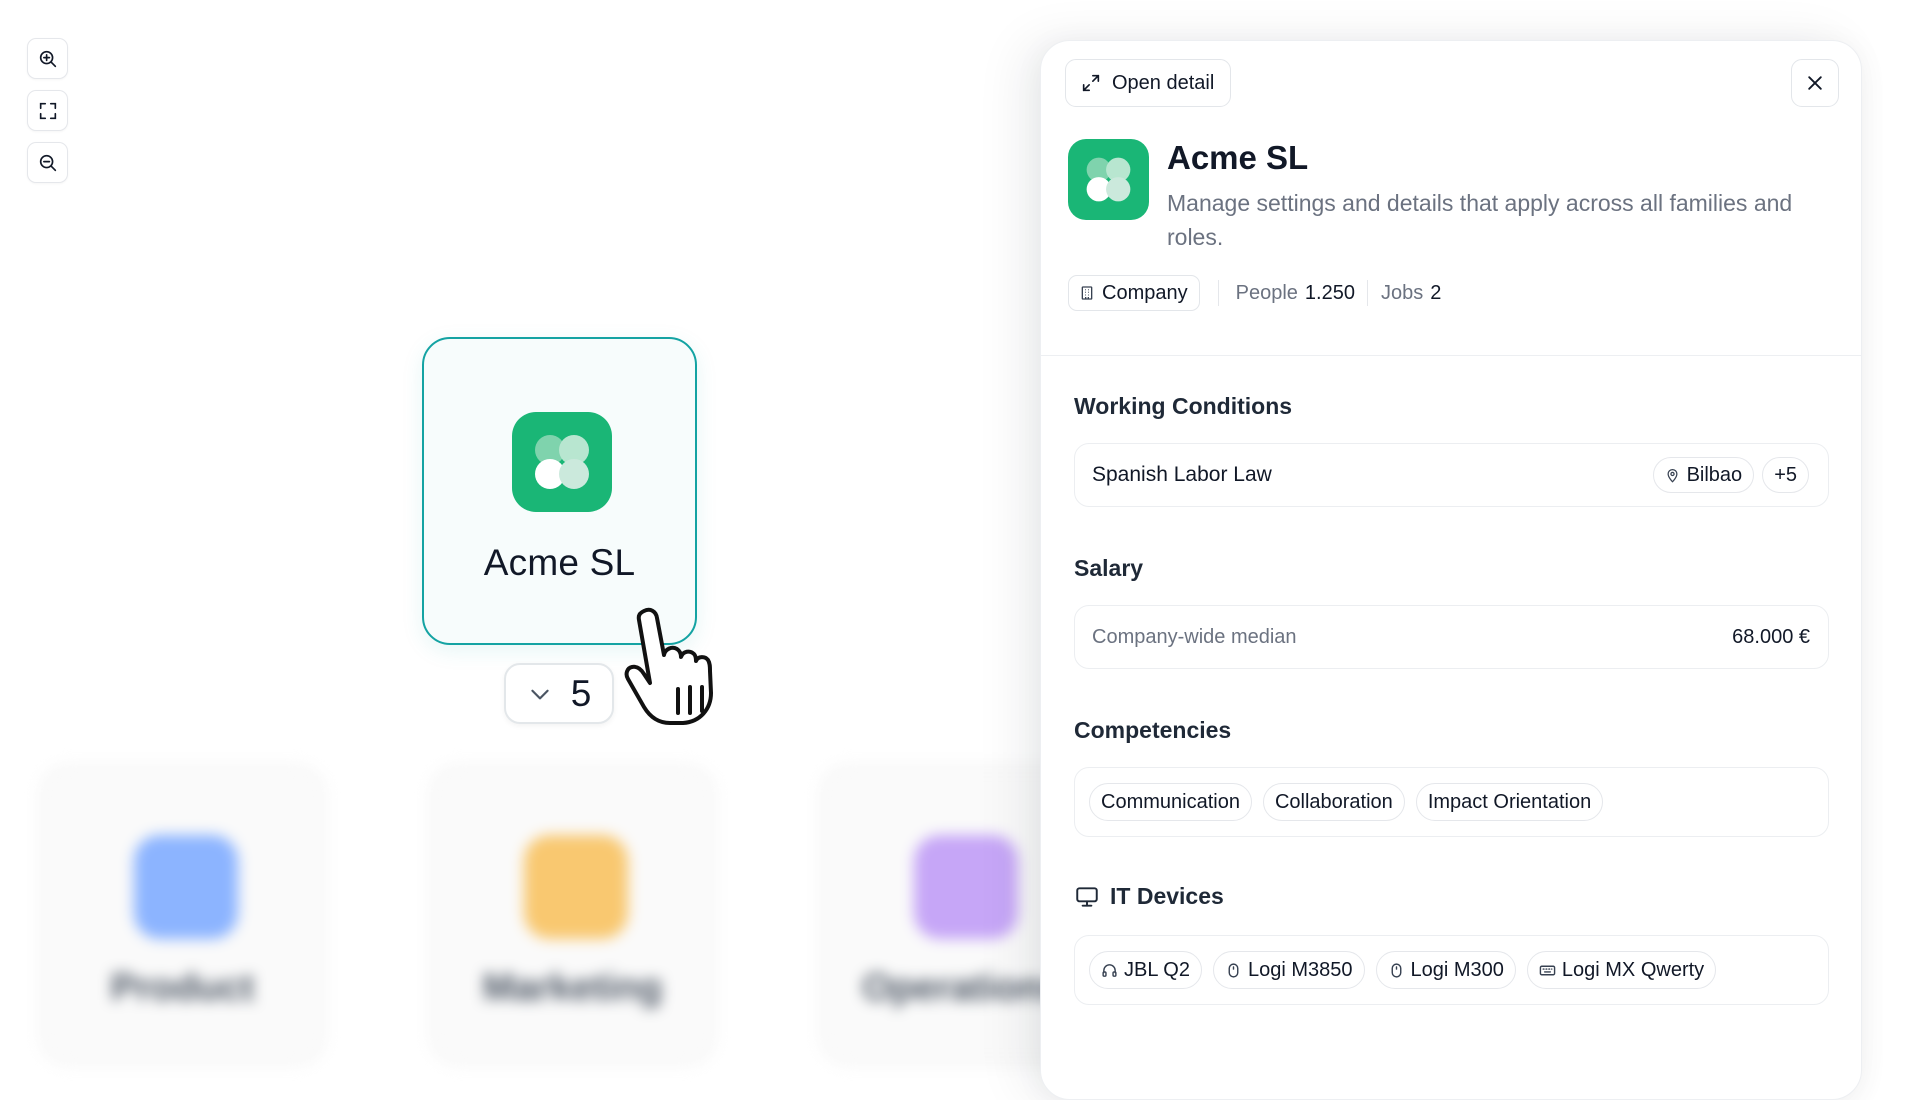 The width and height of the screenshot is (1920, 1100). What do you see at coordinates (559, 693) in the screenshot?
I see `expand-children-button: 5` at bounding box center [559, 693].